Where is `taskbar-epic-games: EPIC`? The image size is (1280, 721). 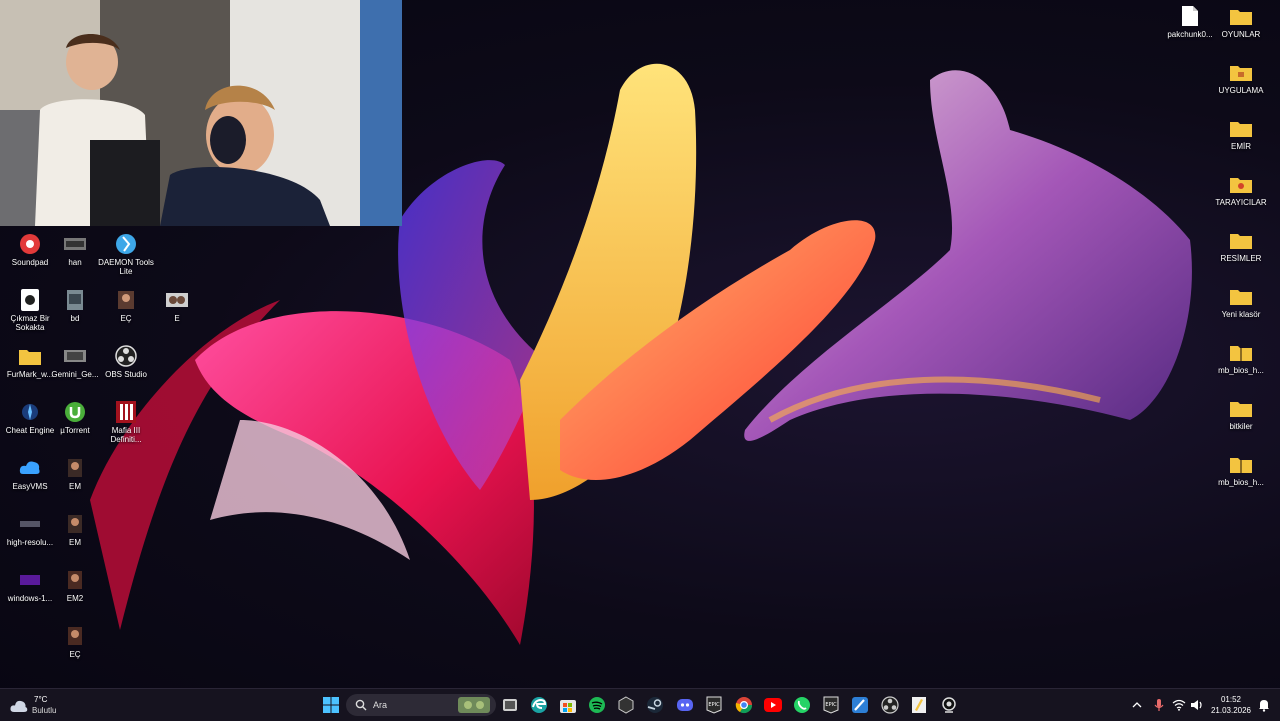
taskbar-epic-games: EPIC is located at coordinates (714, 705).